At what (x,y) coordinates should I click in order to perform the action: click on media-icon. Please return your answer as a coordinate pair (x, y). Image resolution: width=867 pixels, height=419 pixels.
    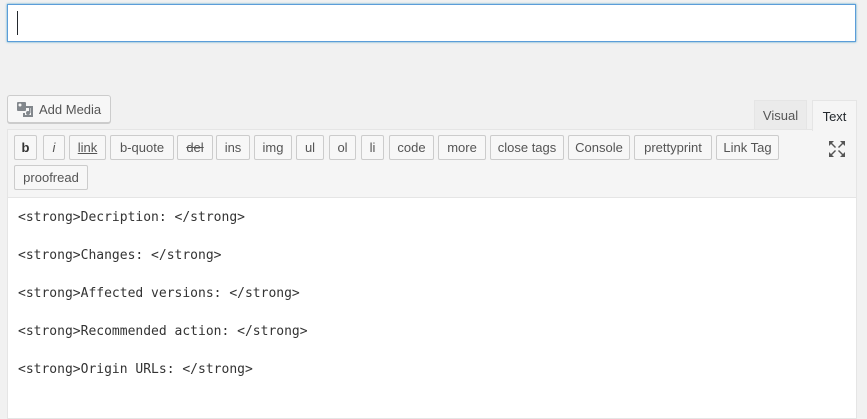
    Looking at the image, I should click on (25, 109).